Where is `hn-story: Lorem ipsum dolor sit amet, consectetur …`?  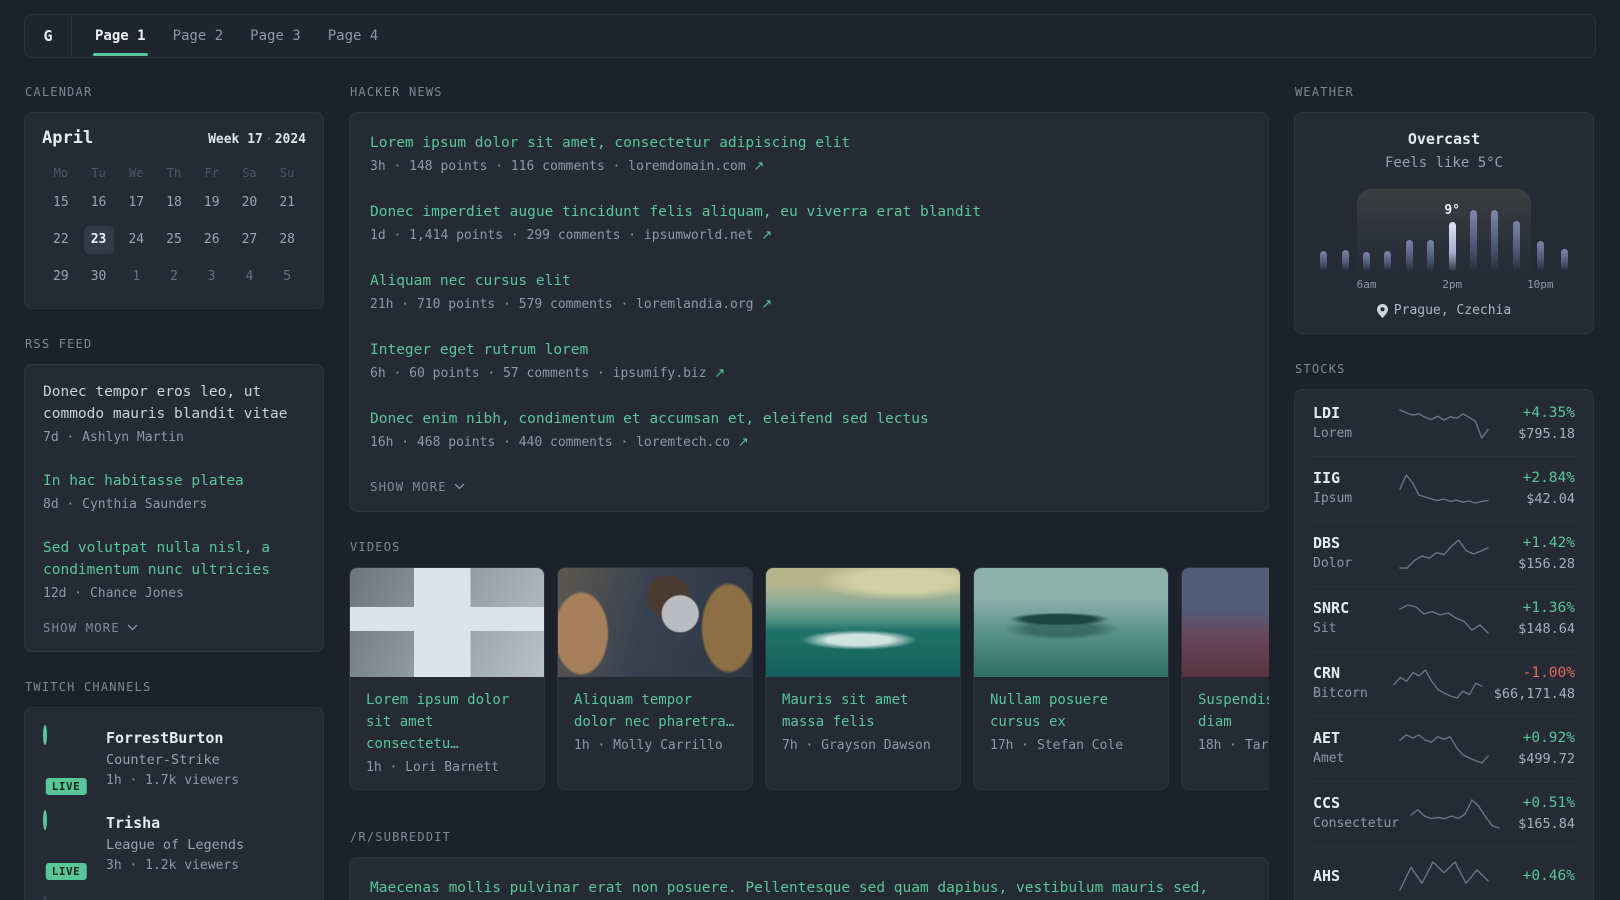 hn-story: Lorem ipsum dolor sit amet, consectetur … is located at coordinates (809, 154).